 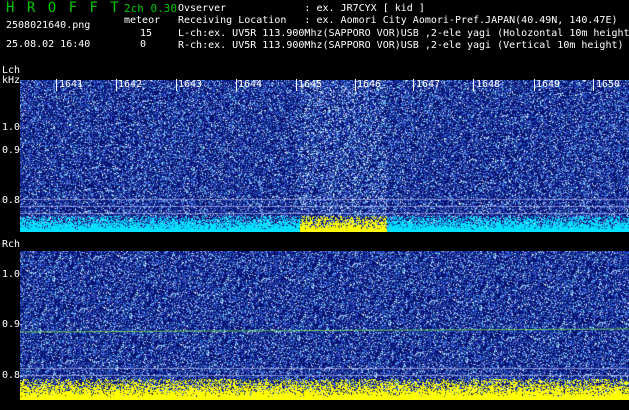 What do you see at coordinates (488, 84) in the screenshot?
I see `time-label-1648: 1648` at bounding box center [488, 84].